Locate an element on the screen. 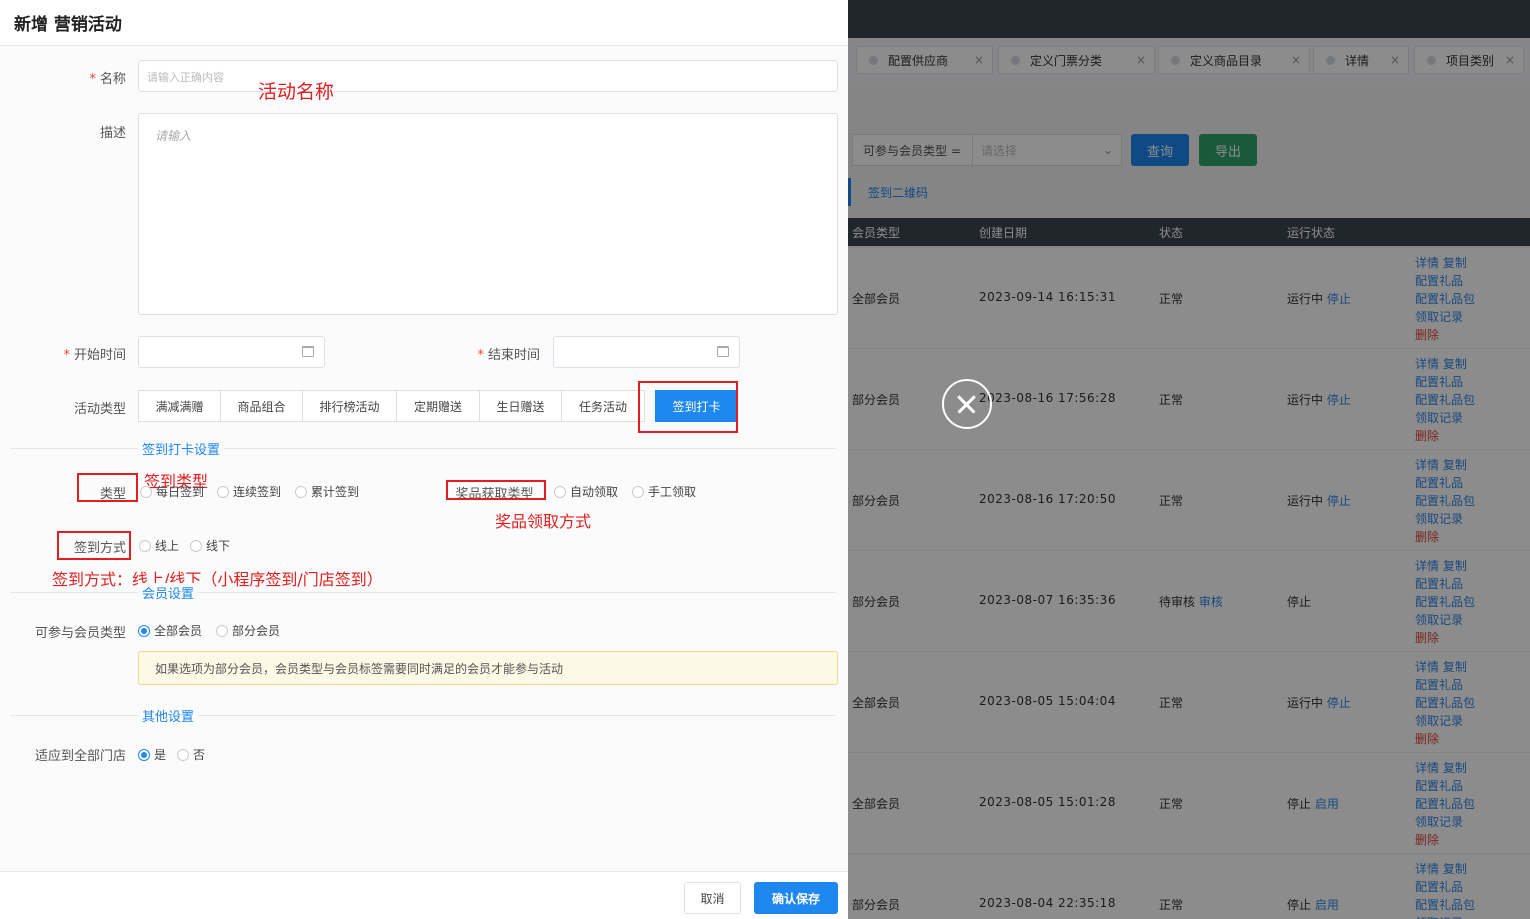 The width and height of the screenshot is (1530, 919). all-stores-option-label: 是 is located at coordinates (160, 755).